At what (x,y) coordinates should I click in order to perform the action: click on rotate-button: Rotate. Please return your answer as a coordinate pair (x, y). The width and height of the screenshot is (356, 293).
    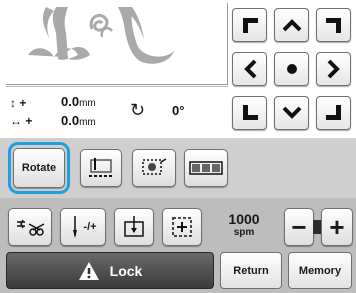
    Looking at the image, I should click on (39, 168).